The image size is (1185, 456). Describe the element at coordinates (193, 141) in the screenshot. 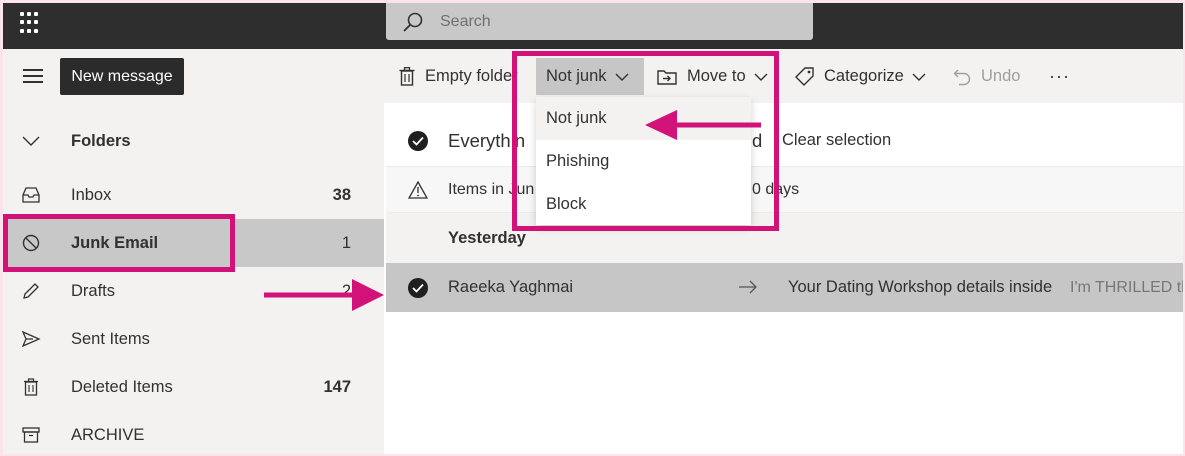

I see `folders-header: Folders` at that location.